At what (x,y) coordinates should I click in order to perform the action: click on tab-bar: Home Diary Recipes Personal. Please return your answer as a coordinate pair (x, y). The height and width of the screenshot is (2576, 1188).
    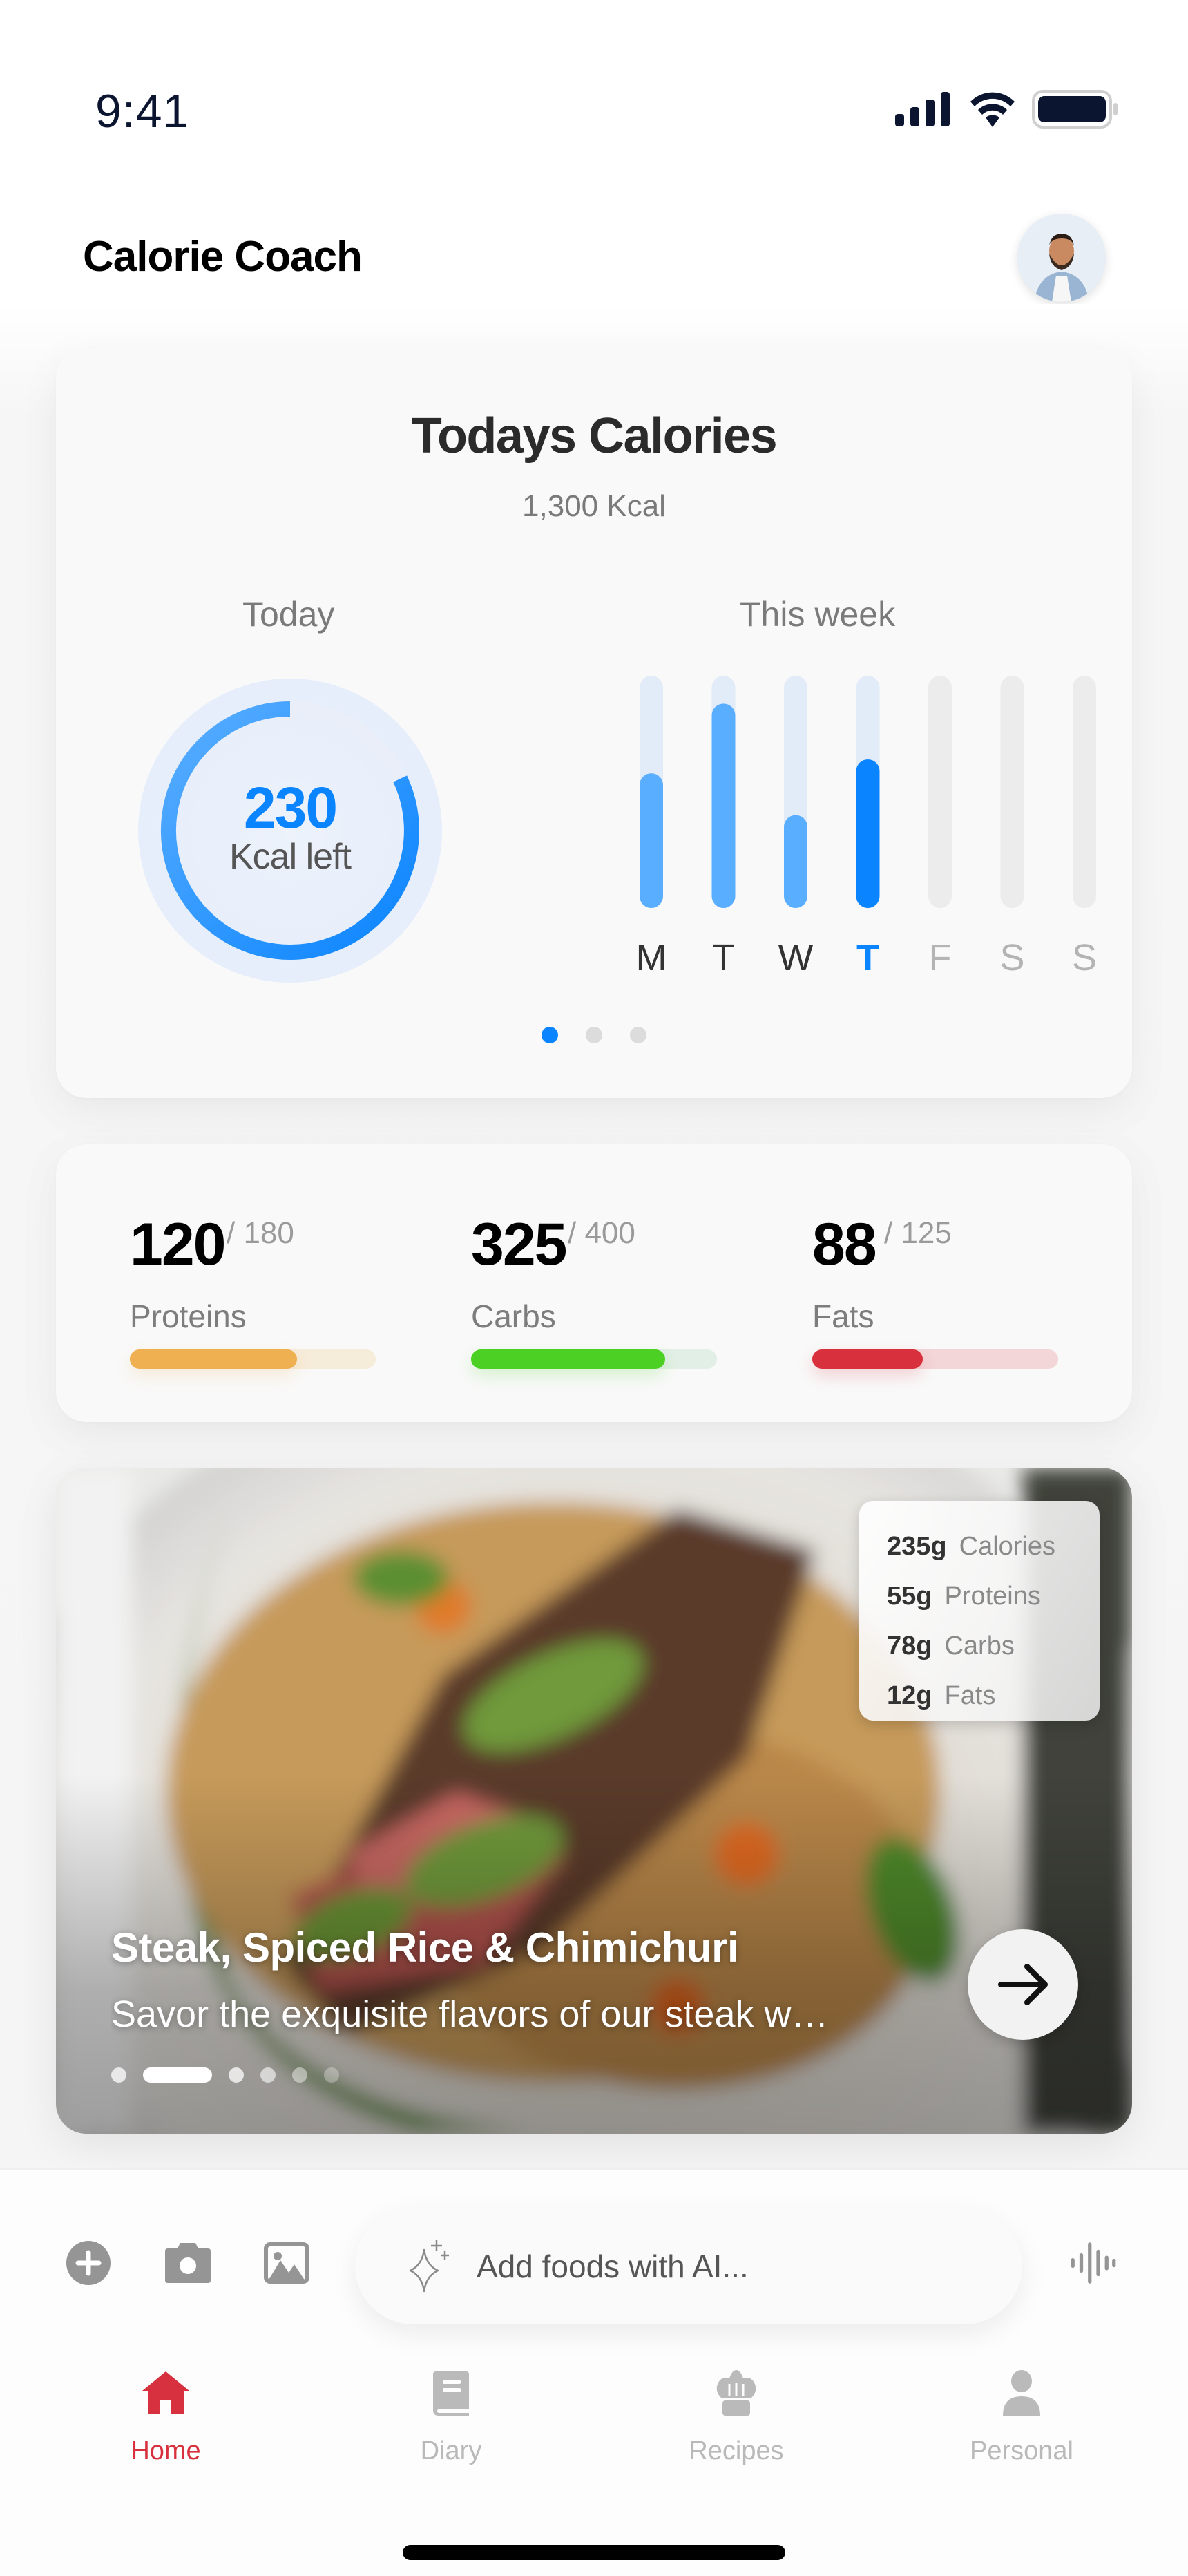
    Looking at the image, I should click on (594, 2439).